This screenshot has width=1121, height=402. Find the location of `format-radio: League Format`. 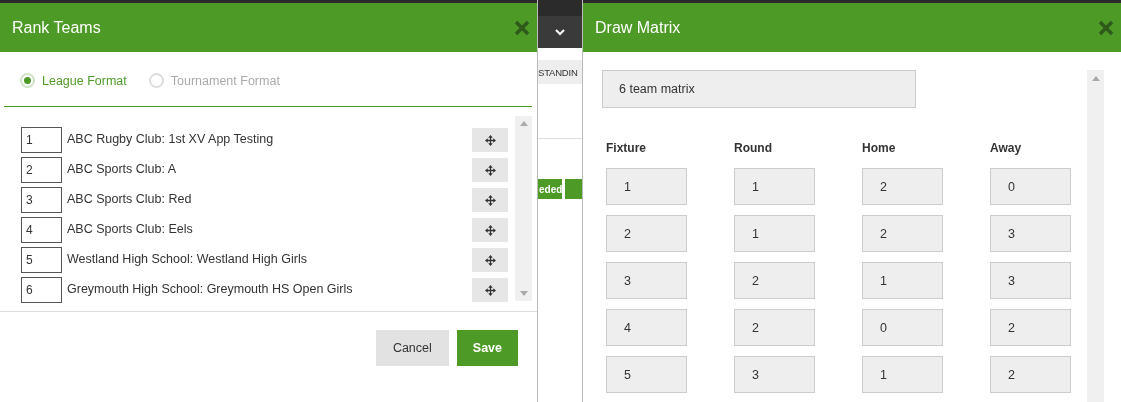

format-radio: League Format is located at coordinates (73, 80).